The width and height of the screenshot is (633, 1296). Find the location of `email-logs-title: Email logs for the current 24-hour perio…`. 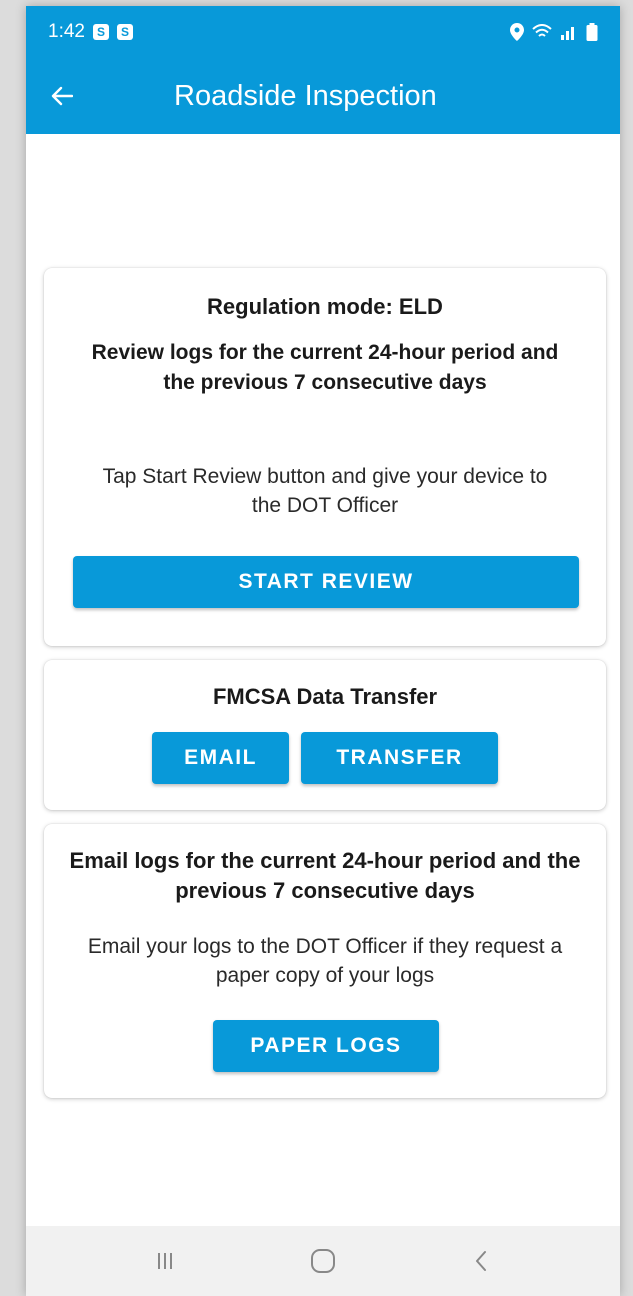

email-logs-title: Email logs for the current 24-hour perio… is located at coordinates (325, 875).